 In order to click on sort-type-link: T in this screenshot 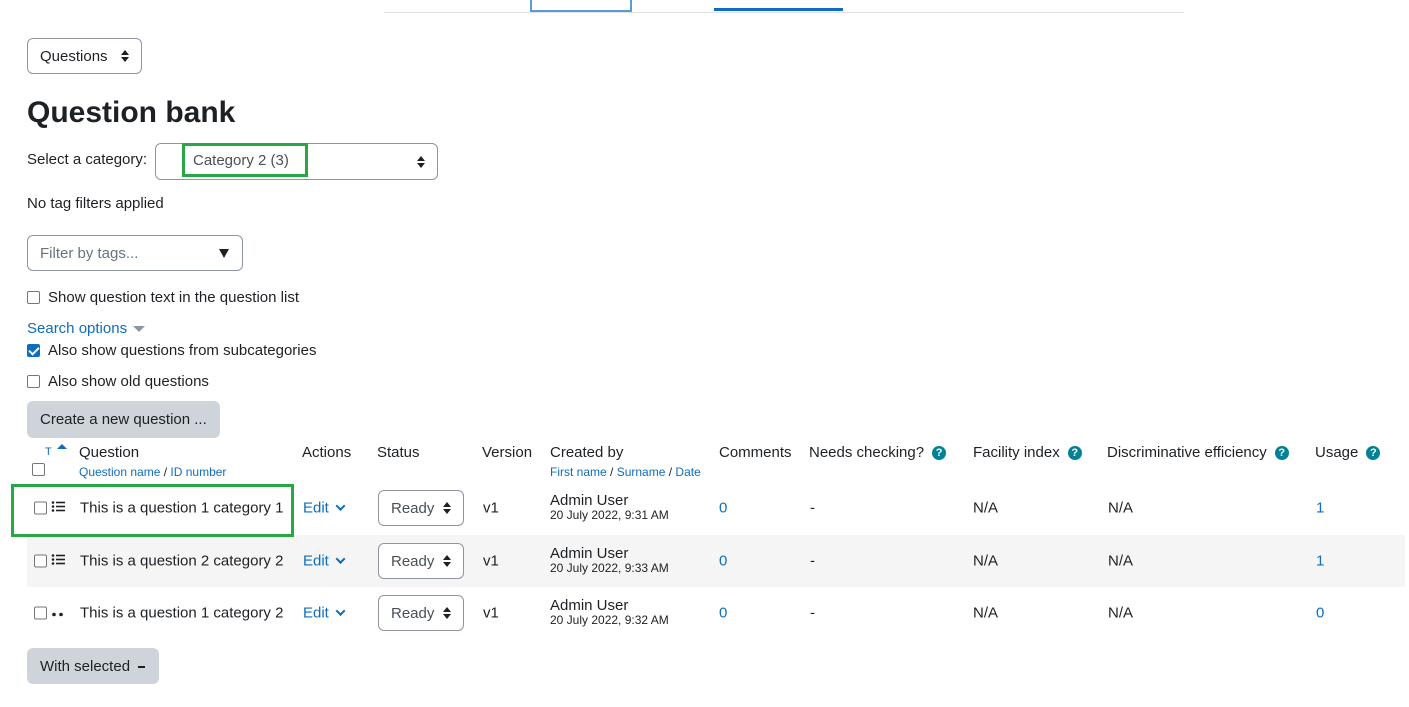, I will do `click(48, 452)`.